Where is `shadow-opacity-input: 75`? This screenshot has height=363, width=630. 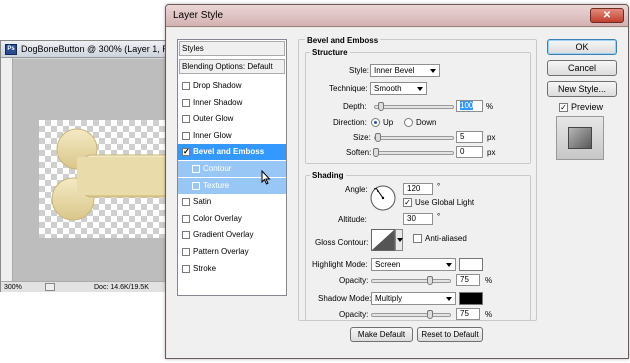
shadow-opacity-input: 75 is located at coordinates (468, 314).